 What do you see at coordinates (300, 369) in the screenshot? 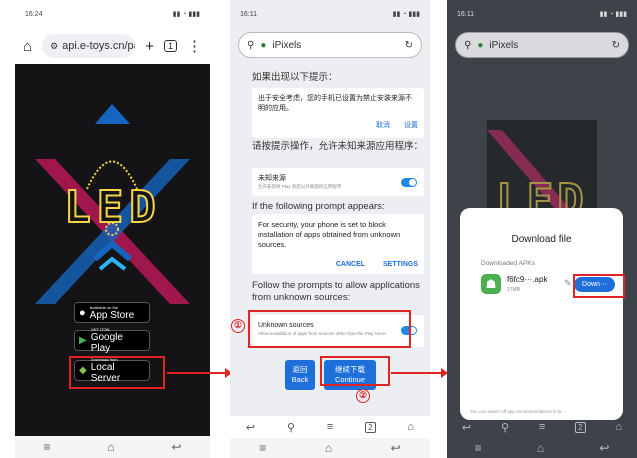
I see `back-cn-label: 返回` at bounding box center [300, 369].